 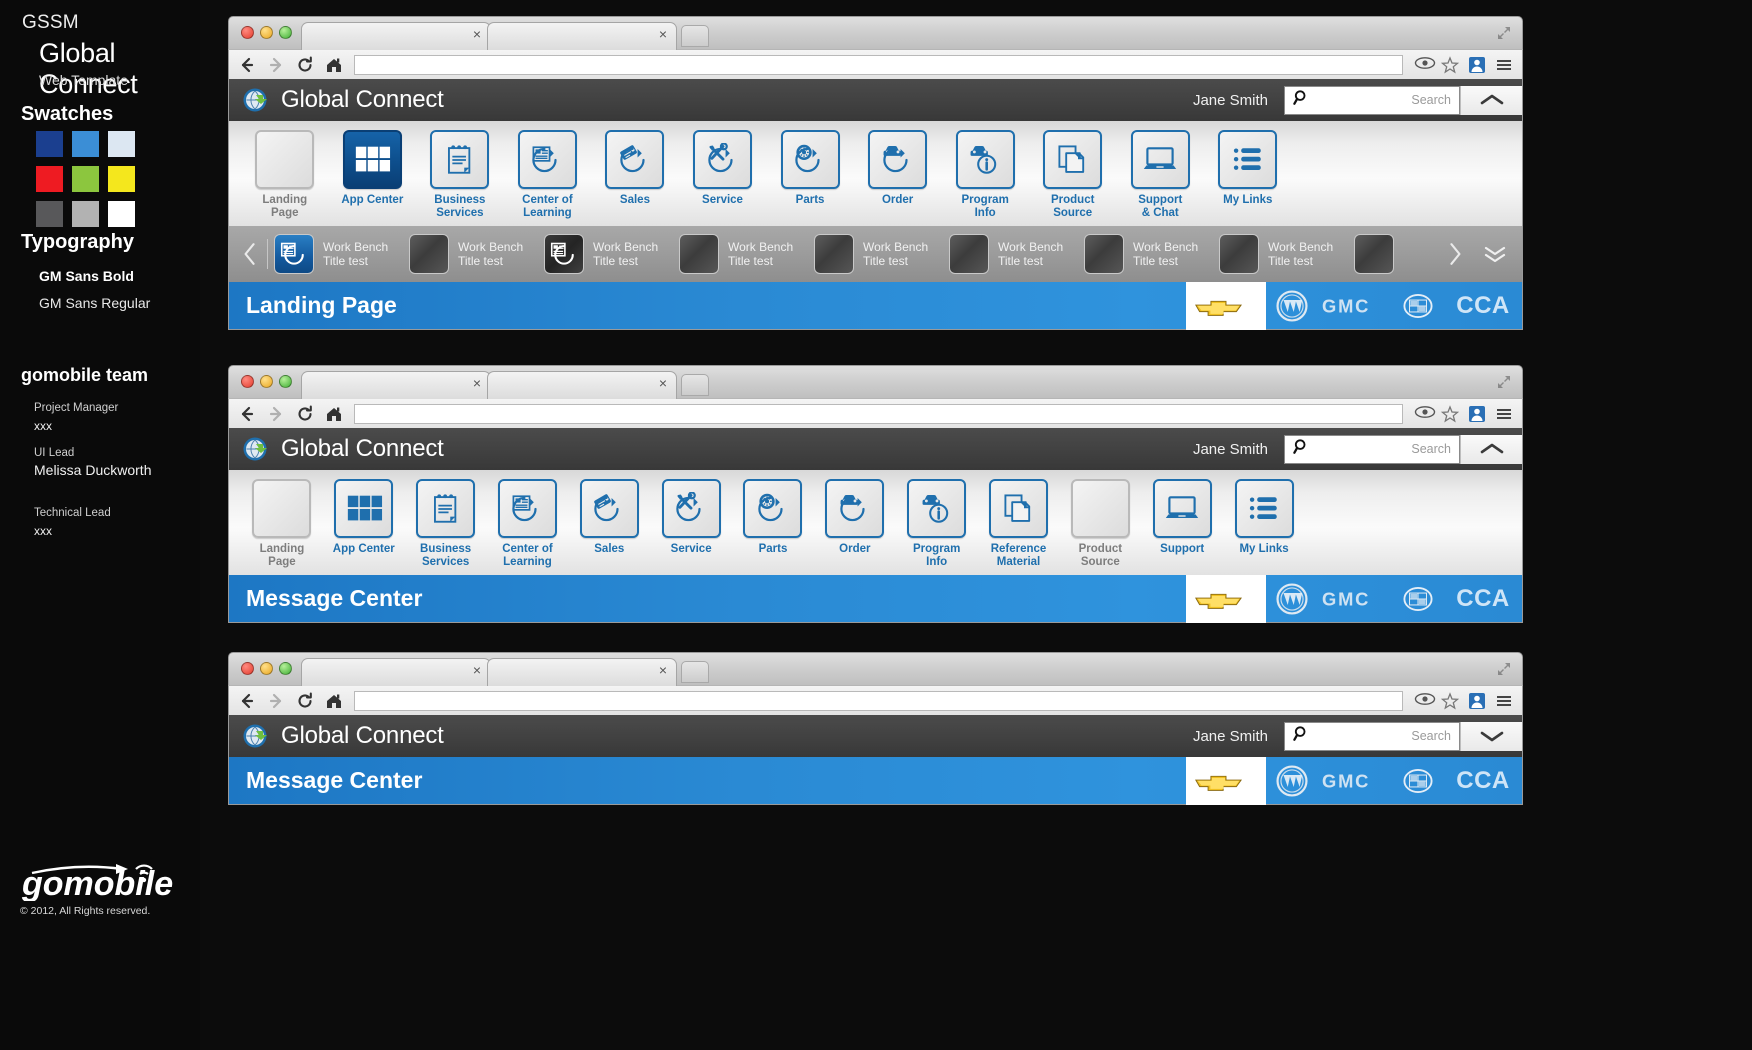 What do you see at coordinates (250, 254) in the screenshot?
I see `chevron-left-icon` at bounding box center [250, 254].